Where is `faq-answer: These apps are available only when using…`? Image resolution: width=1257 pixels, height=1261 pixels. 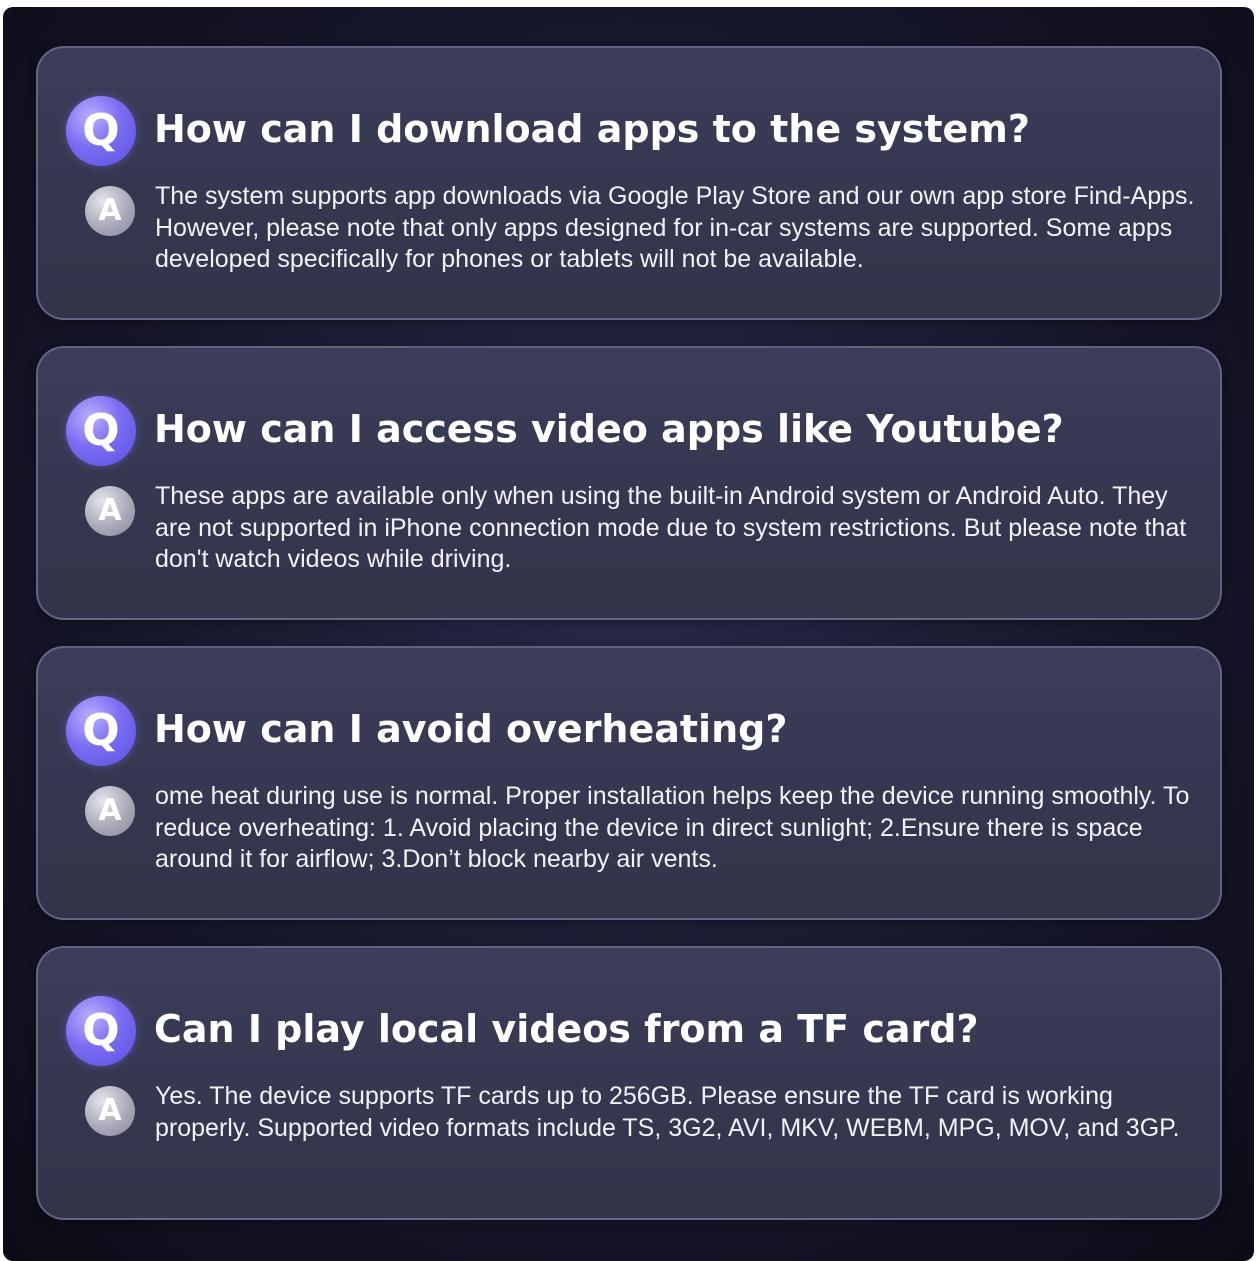 faq-answer: These apps are available only when using… is located at coordinates (671, 527).